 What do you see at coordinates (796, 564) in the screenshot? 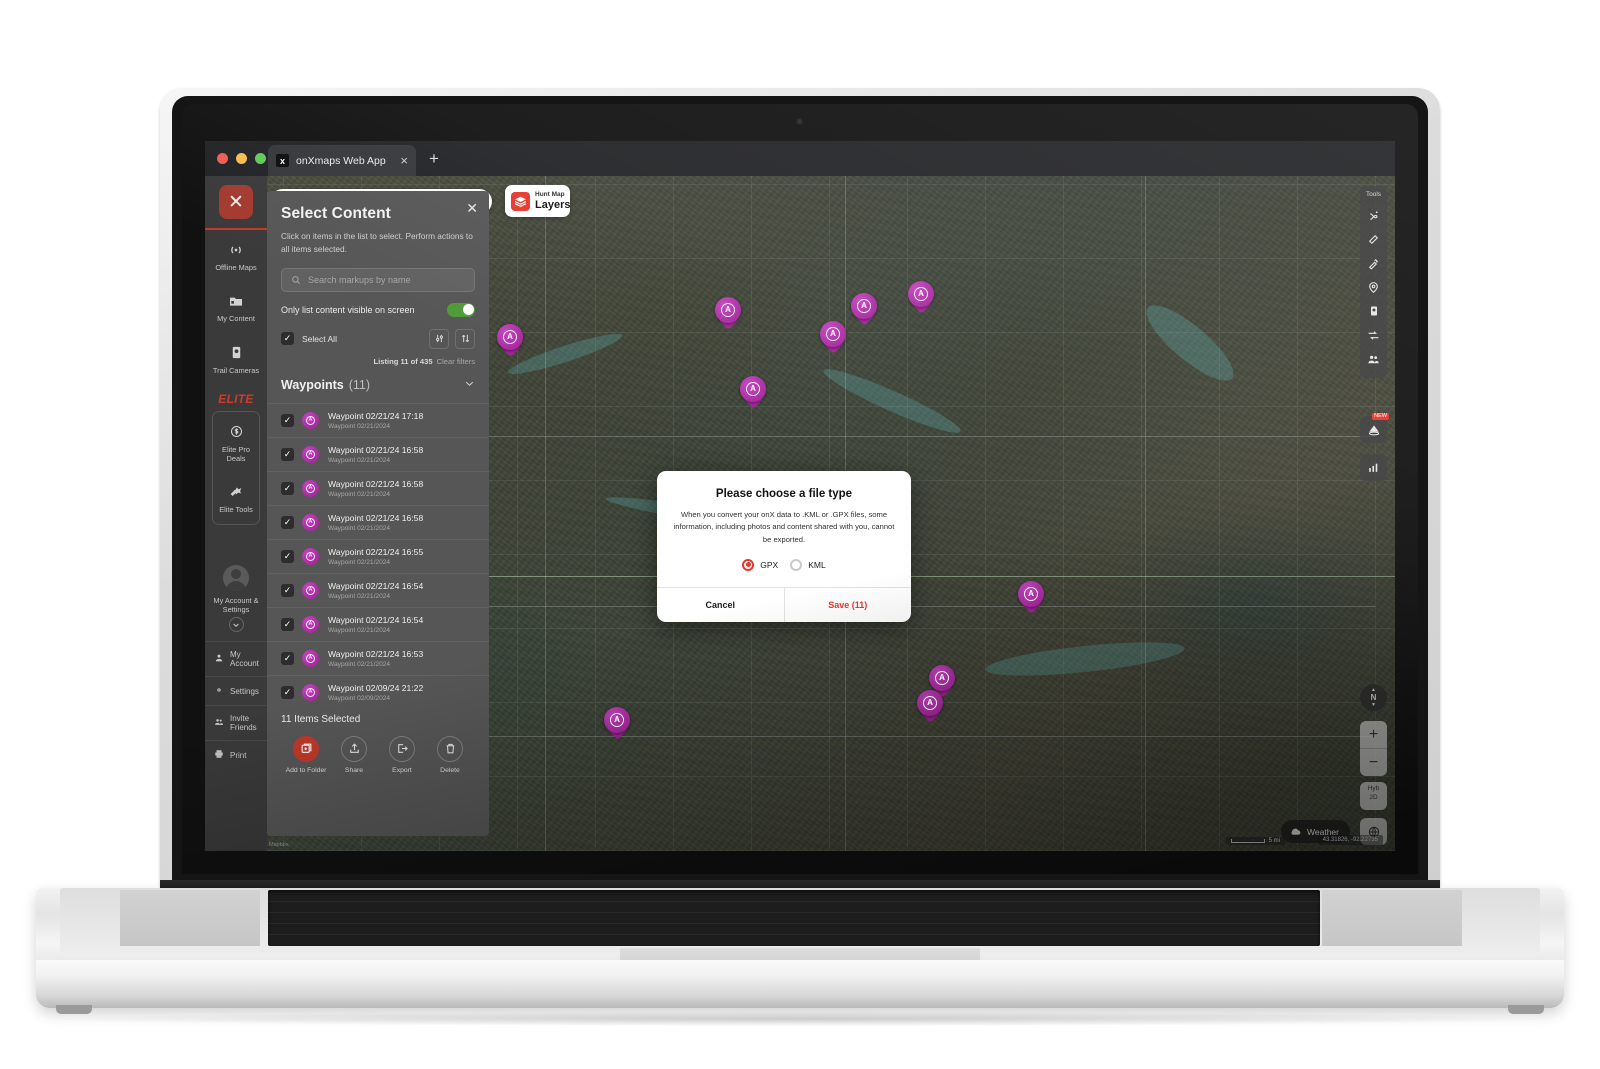
I see `radio-kml-control` at bounding box center [796, 564].